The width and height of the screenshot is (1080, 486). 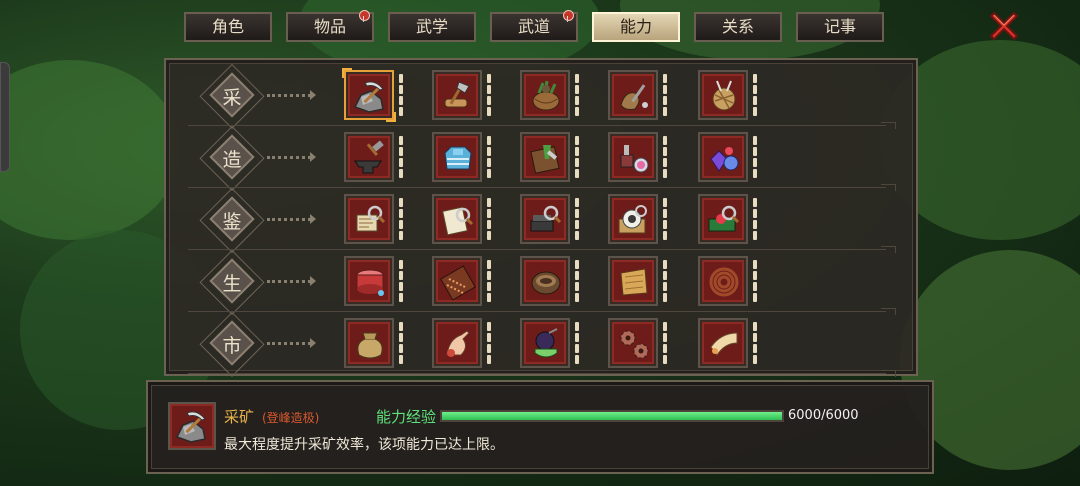 I want to click on cloth-armor-icon, so click(x=458, y=158).